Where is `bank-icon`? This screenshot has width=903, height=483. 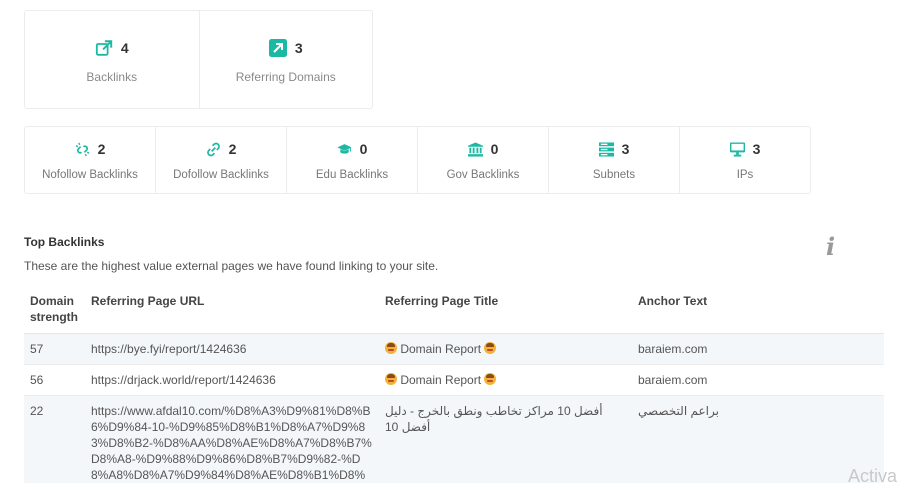 bank-icon is located at coordinates (475, 149).